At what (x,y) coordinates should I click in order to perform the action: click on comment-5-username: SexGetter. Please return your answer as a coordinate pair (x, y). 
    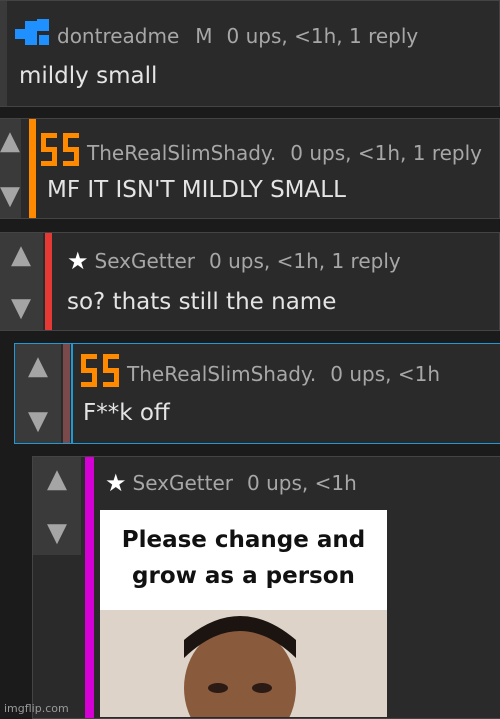
    Looking at the image, I should click on (183, 483).